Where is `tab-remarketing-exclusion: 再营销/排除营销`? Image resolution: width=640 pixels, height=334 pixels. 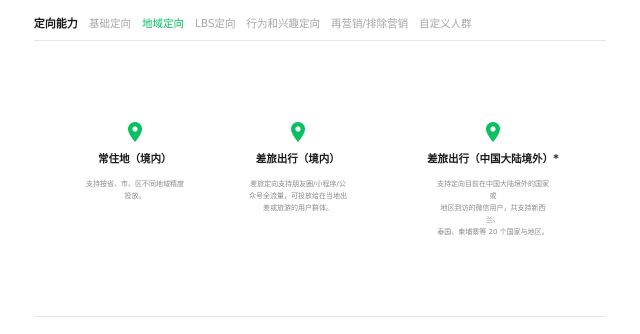
tab-remarketing-exclusion: 再营销/排除营销 is located at coordinates (369, 23).